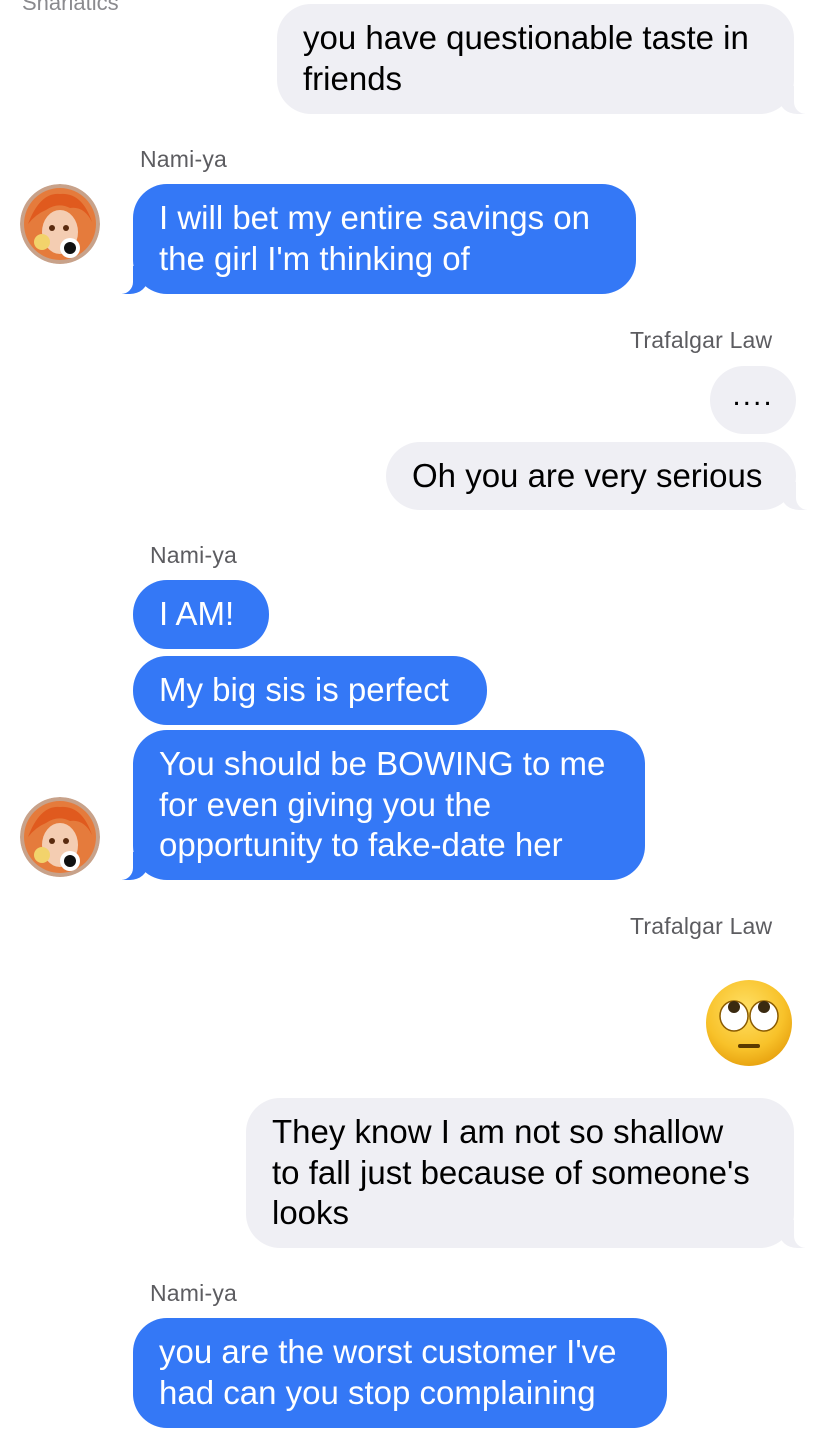  What do you see at coordinates (749, 1023) in the screenshot?
I see `face-with-rolling-eyes-icon` at bounding box center [749, 1023].